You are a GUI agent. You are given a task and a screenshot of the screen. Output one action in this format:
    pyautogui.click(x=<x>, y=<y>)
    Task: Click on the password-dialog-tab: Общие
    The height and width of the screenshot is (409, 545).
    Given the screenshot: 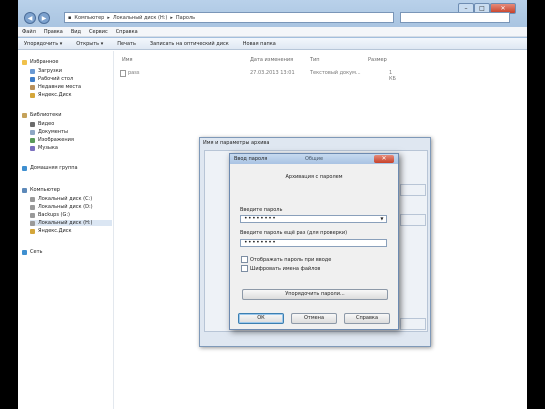 What is the action you would take?
    pyautogui.click(x=314, y=159)
    